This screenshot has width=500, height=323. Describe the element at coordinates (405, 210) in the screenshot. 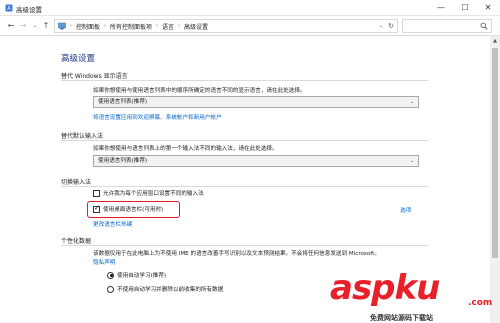

I see `options-link: 选项` at that location.